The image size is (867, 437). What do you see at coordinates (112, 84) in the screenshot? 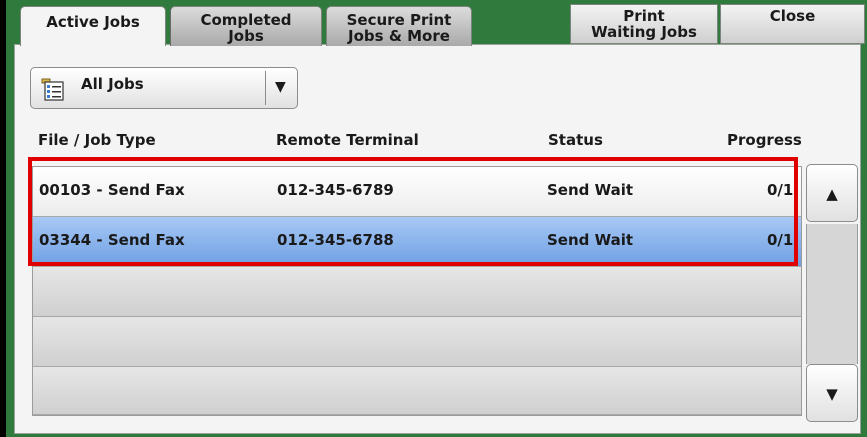
I see `dropdown-selected-value: All Jobs` at bounding box center [112, 84].